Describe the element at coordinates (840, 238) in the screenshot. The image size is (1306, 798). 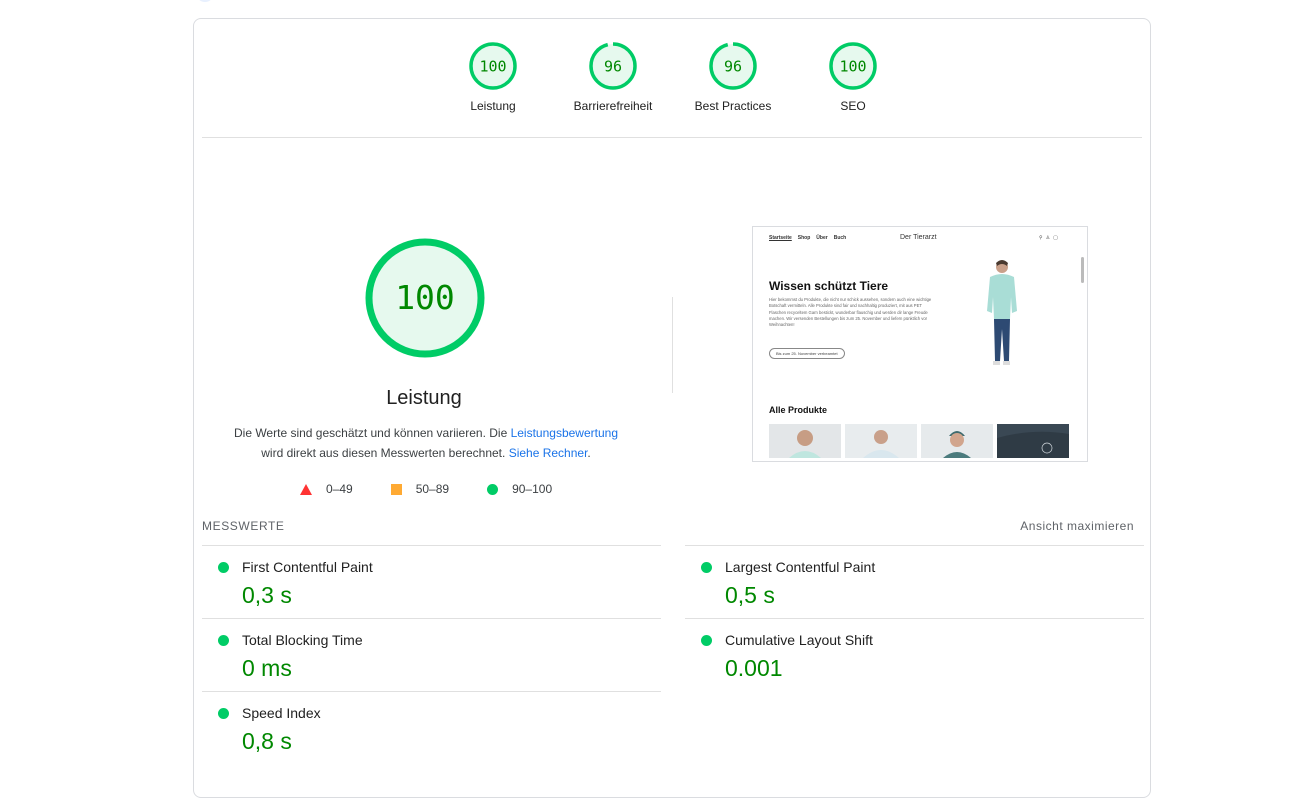
I see `preview-nav-item: Buch` at that location.